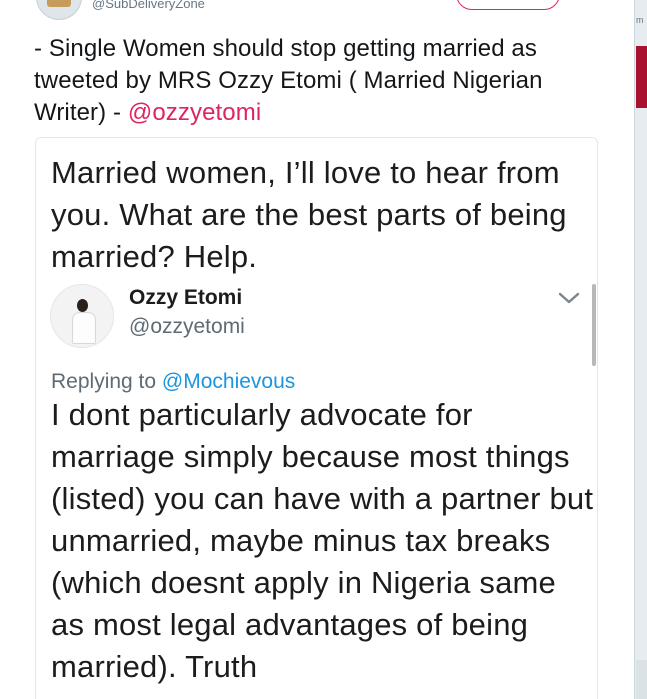  What do you see at coordinates (508, 5) in the screenshot?
I see `follow-button` at bounding box center [508, 5].